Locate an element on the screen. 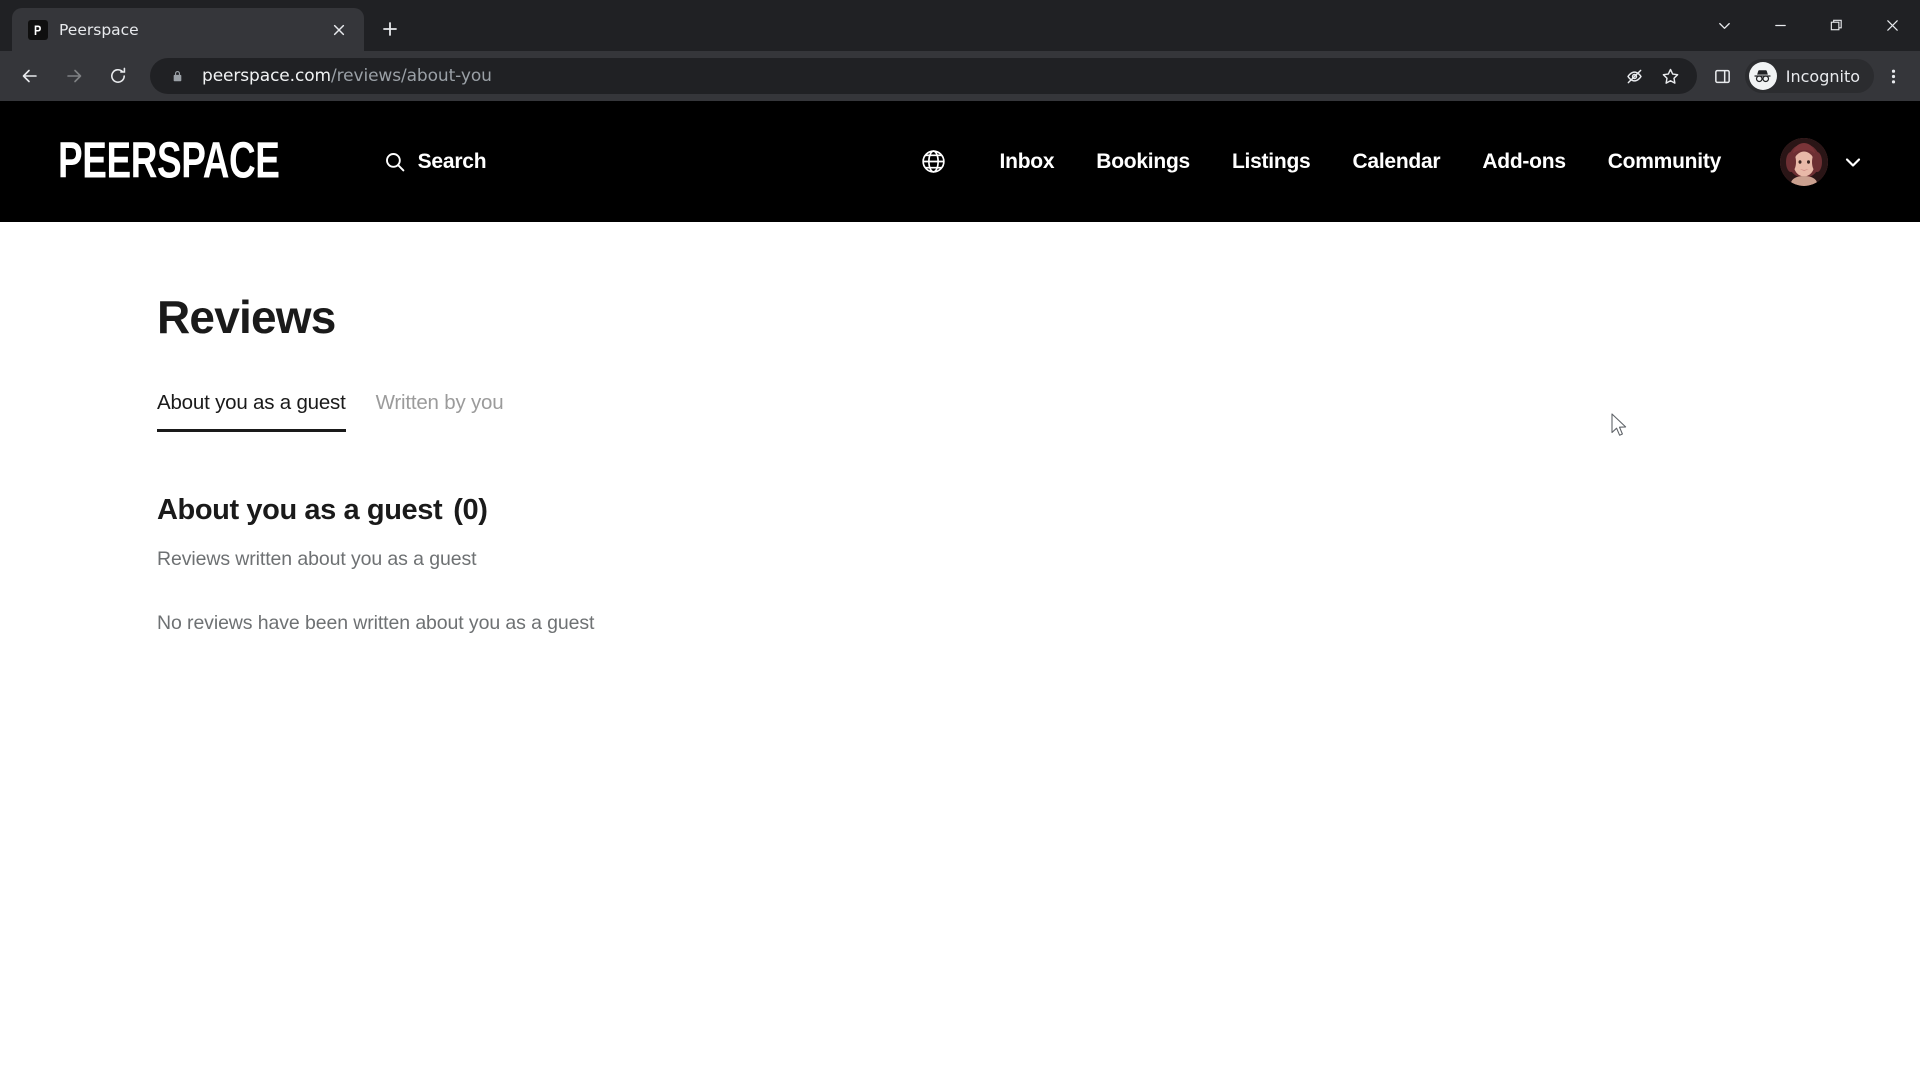  search-icon is located at coordinates (394, 161).